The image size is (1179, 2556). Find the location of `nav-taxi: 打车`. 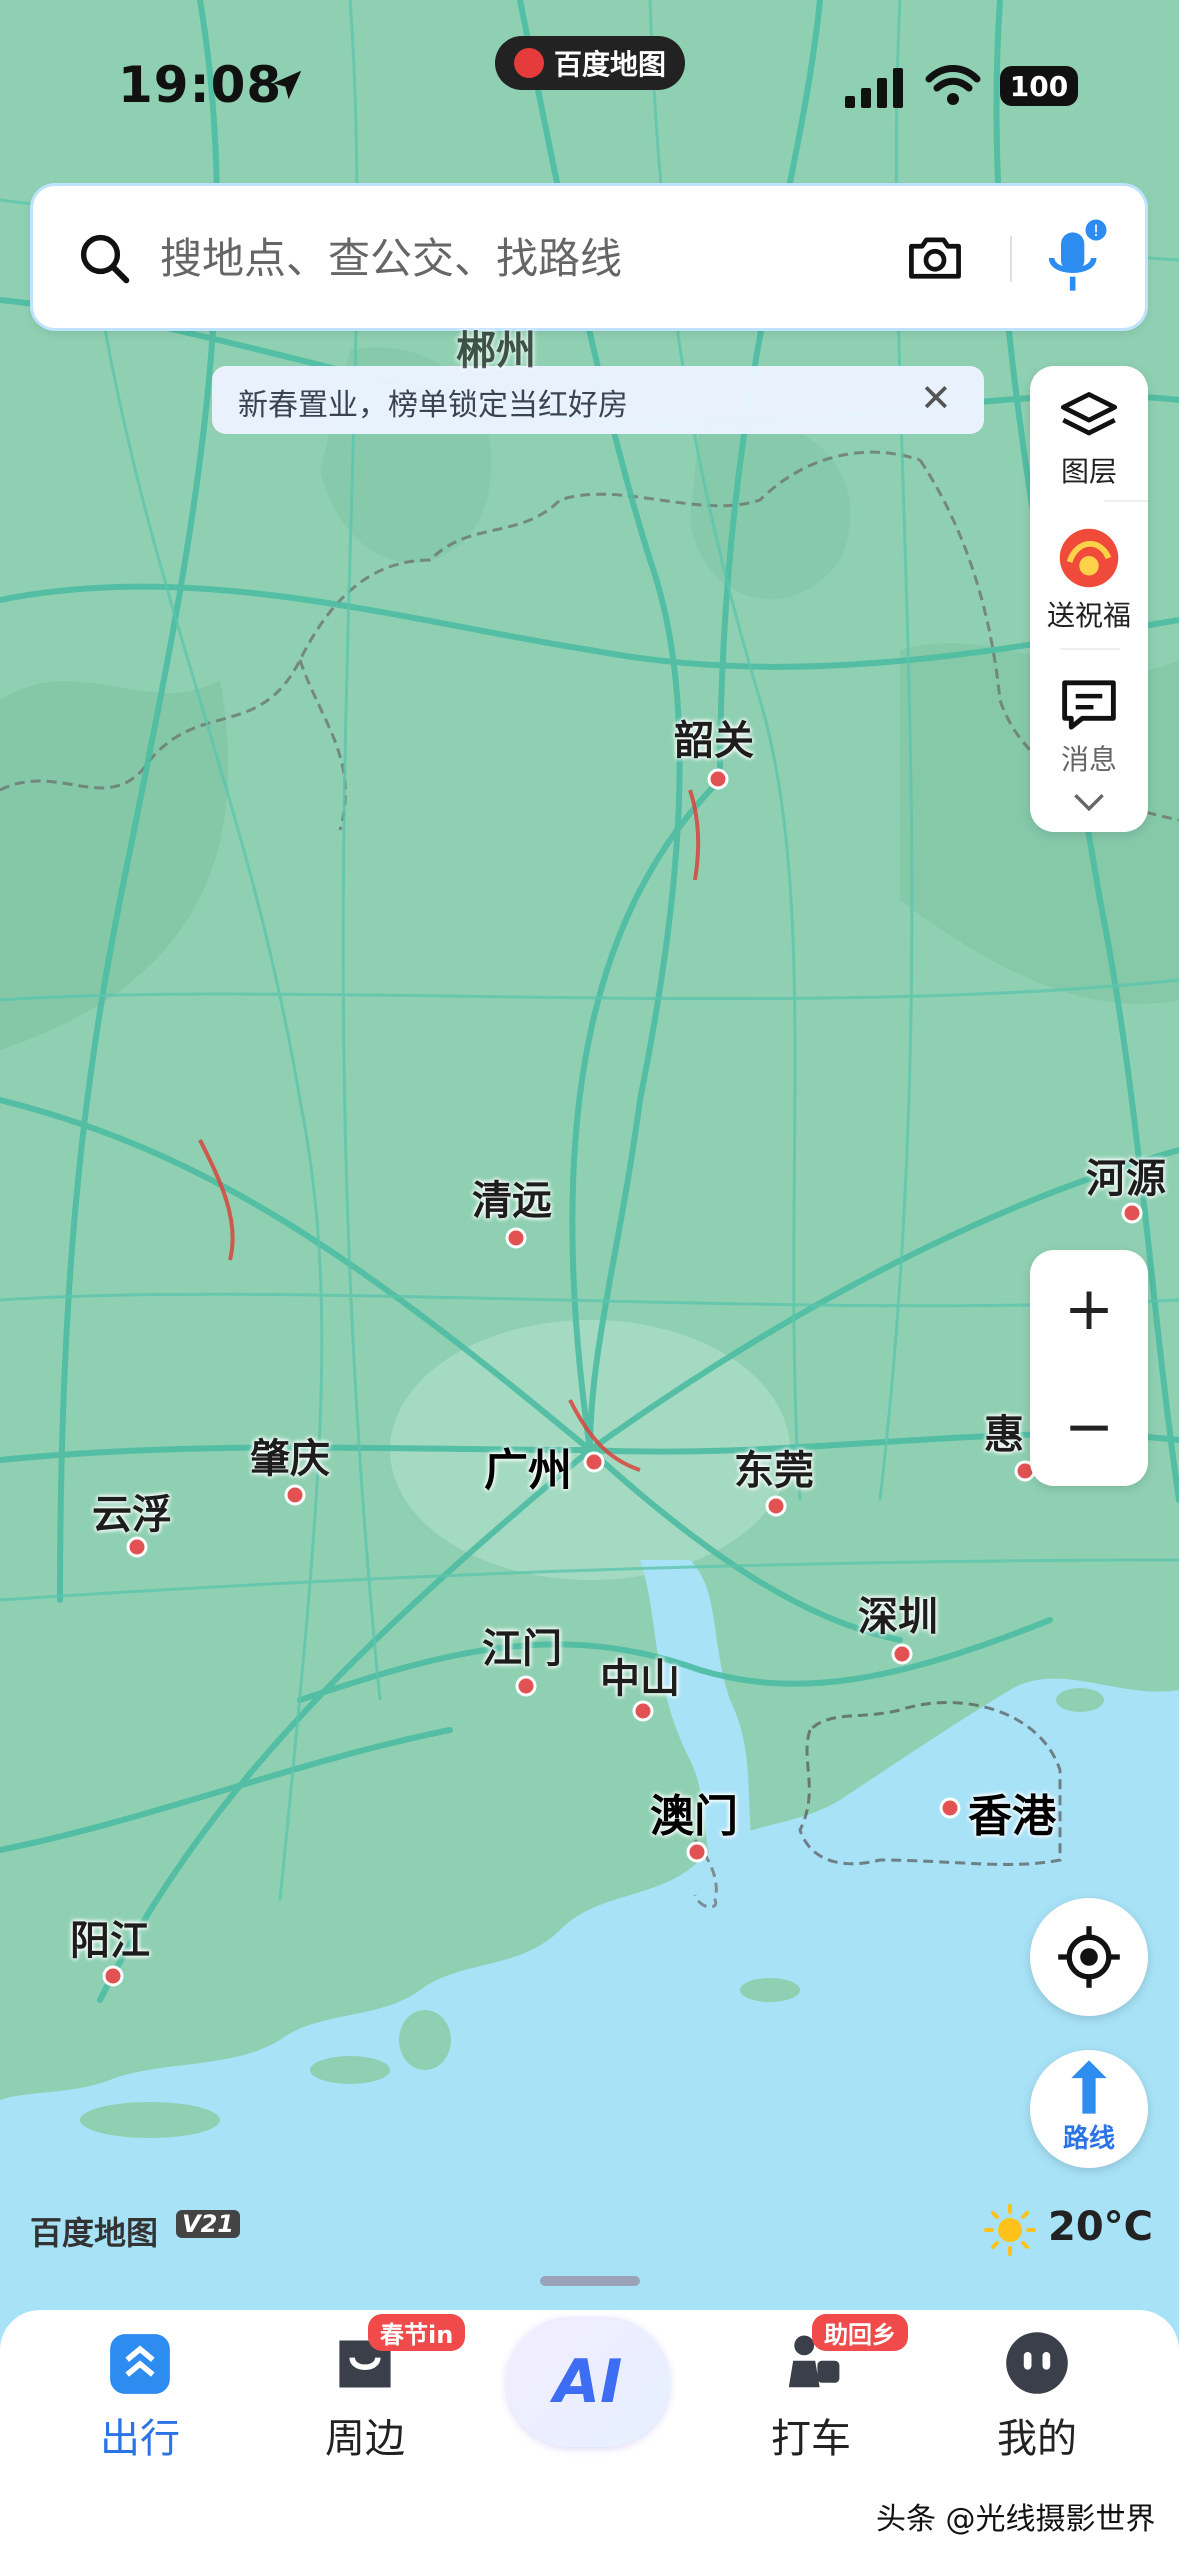

nav-taxi: 打车 is located at coordinates (811, 2435).